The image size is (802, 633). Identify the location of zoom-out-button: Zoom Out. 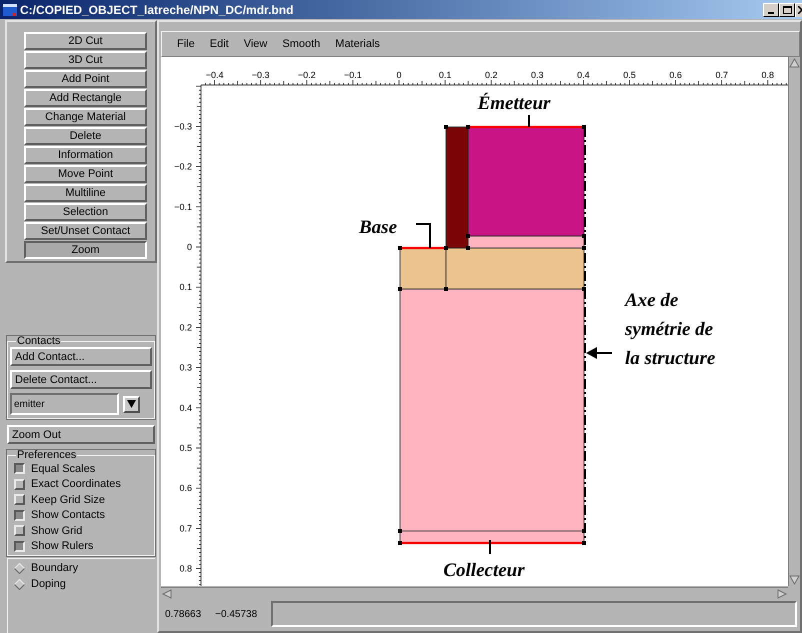
(81, 434).